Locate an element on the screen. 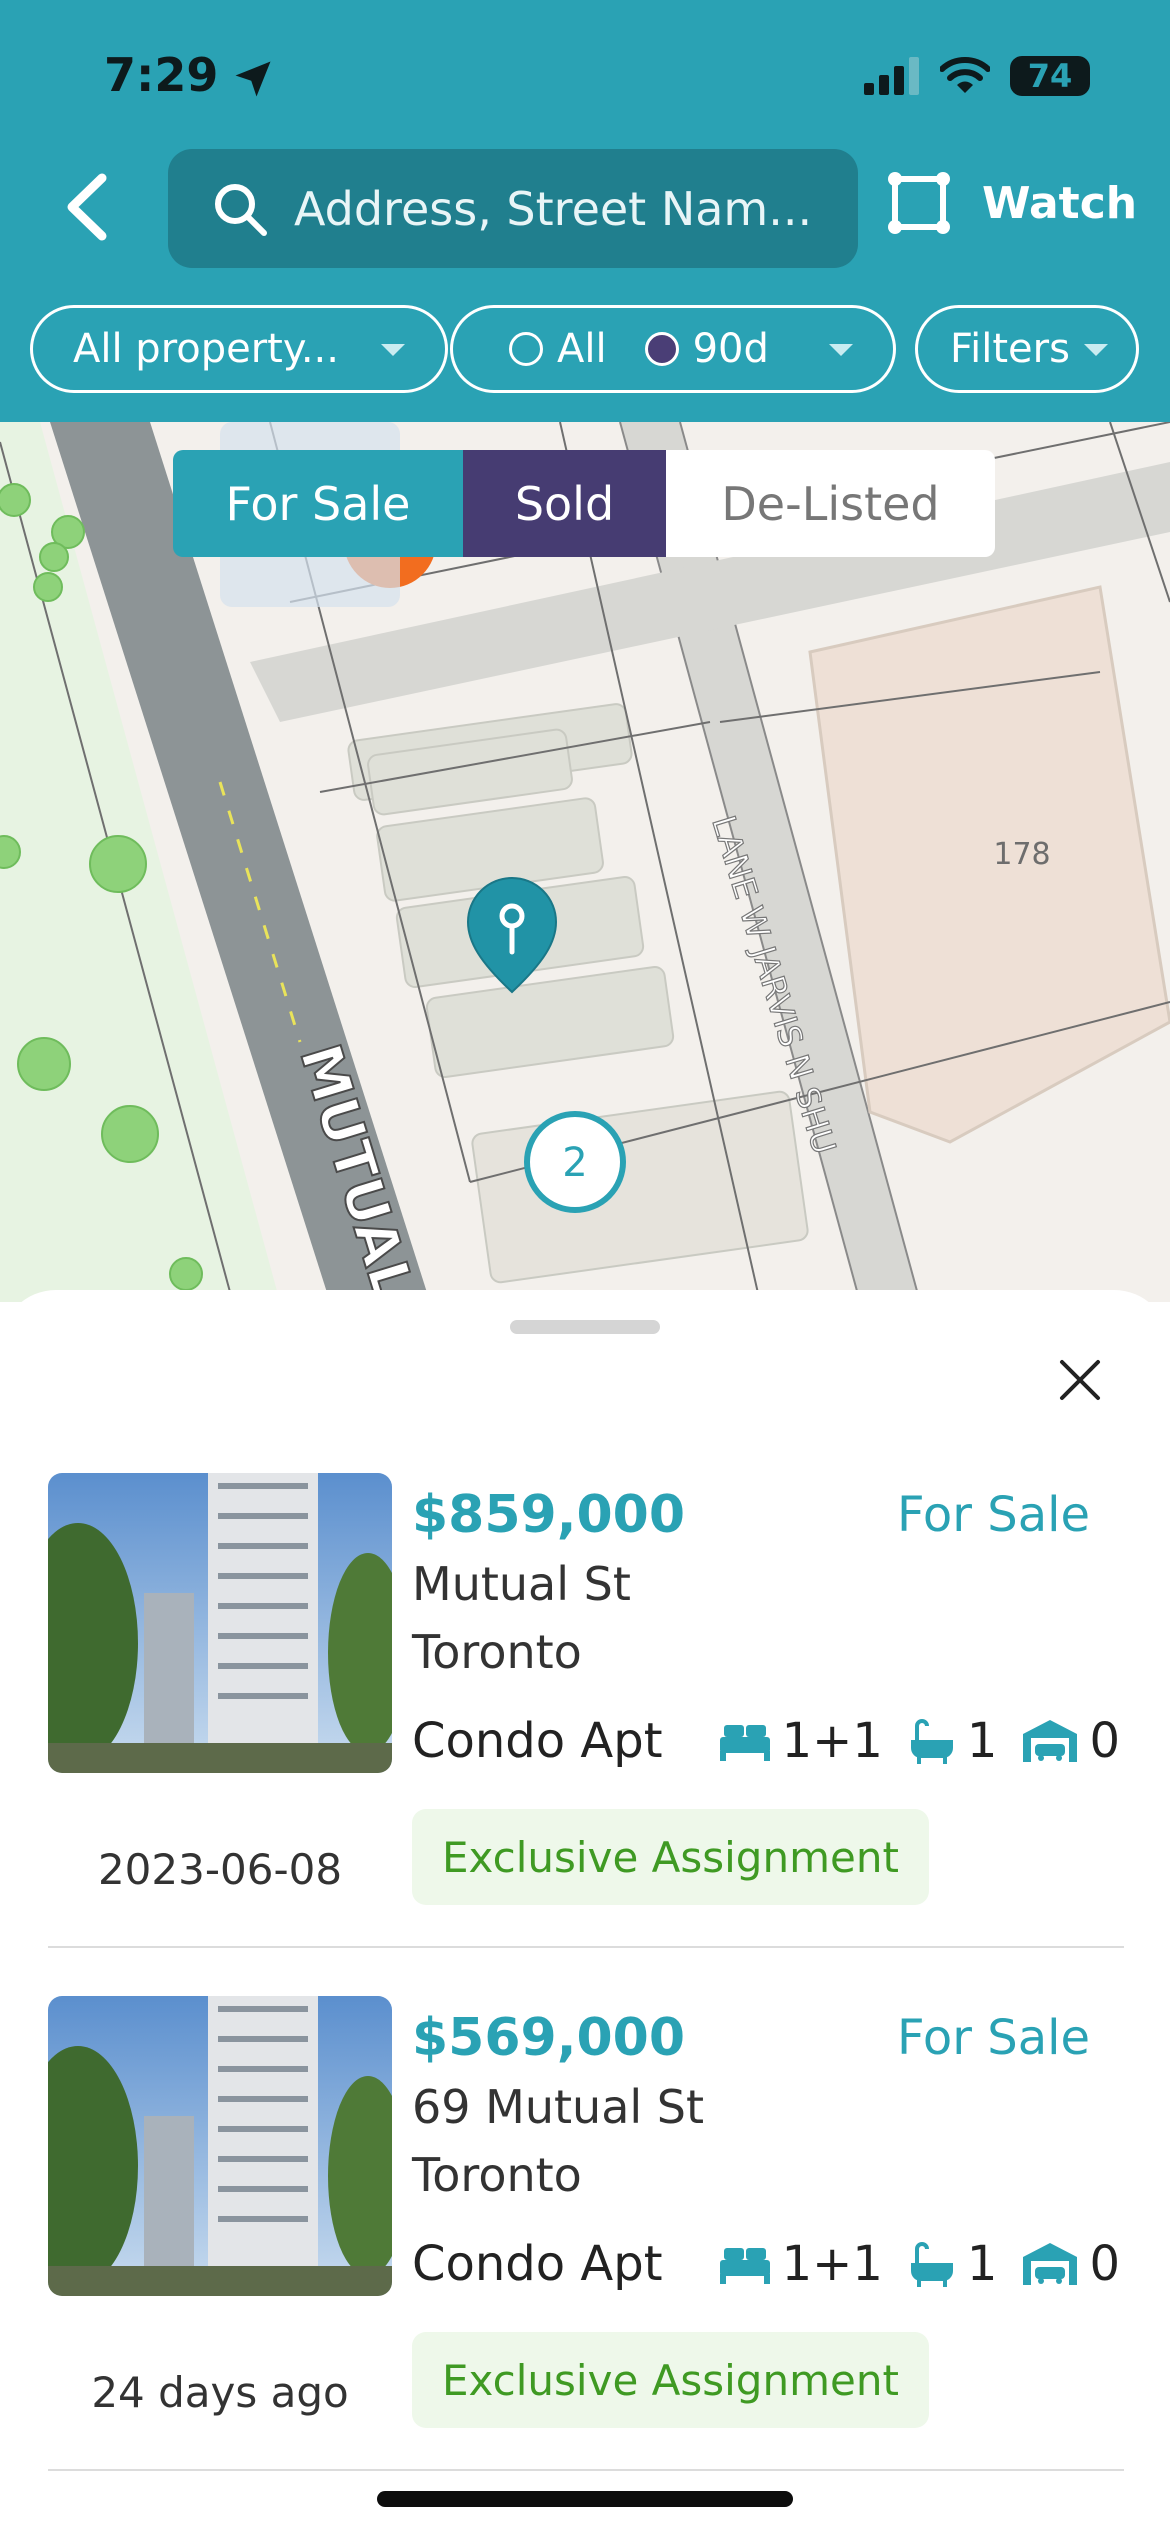 The height and width of the screenshot is (2532, 1170). tab-for-sale: For Sale is located at coordinates (318, 503).